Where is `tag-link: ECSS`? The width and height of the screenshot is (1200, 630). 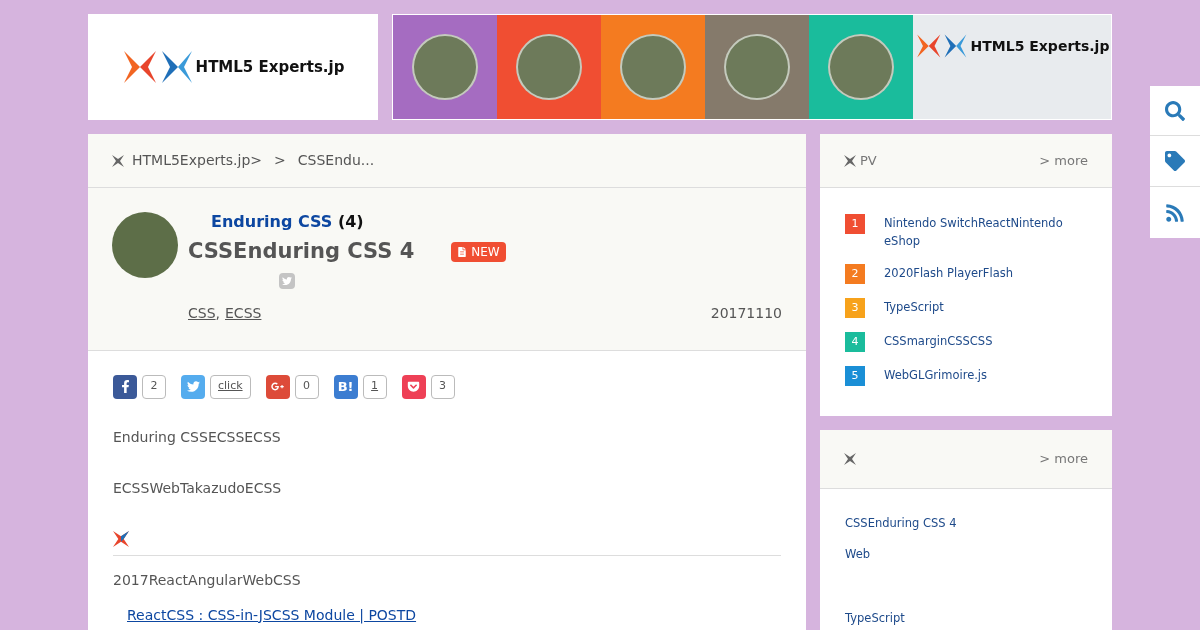 tag-link: ECSS is located at coordinates (243, 312).